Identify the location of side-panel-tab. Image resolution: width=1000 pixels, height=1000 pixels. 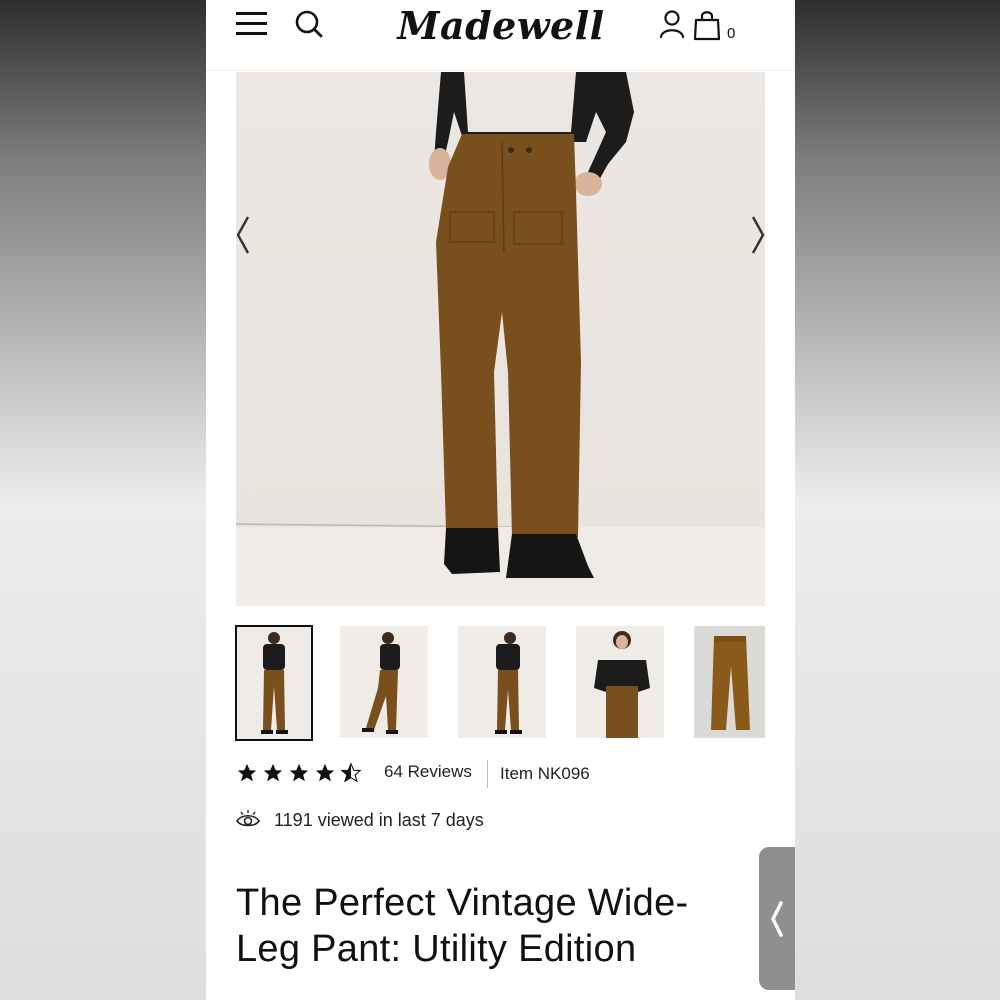
(777, 918).